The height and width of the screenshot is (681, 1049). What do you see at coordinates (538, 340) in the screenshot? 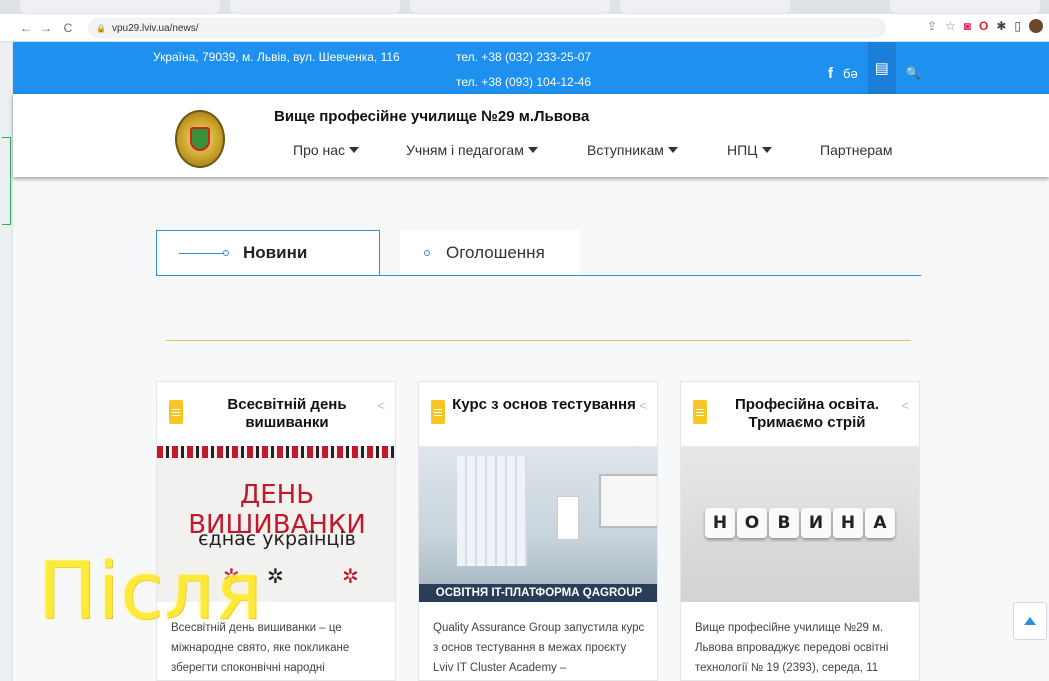
I see `divider` at bounding box center [538, 340].